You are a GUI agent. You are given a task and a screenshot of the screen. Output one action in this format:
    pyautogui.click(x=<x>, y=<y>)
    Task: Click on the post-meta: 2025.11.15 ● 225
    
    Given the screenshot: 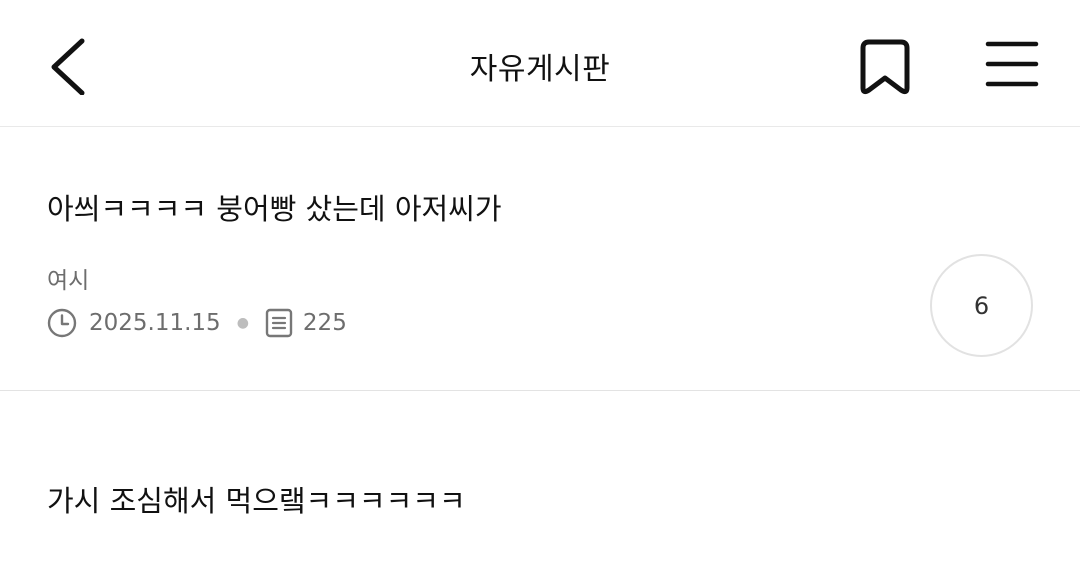 What is the action you would take?
    pyautogui.click(x=197, y=323)
    